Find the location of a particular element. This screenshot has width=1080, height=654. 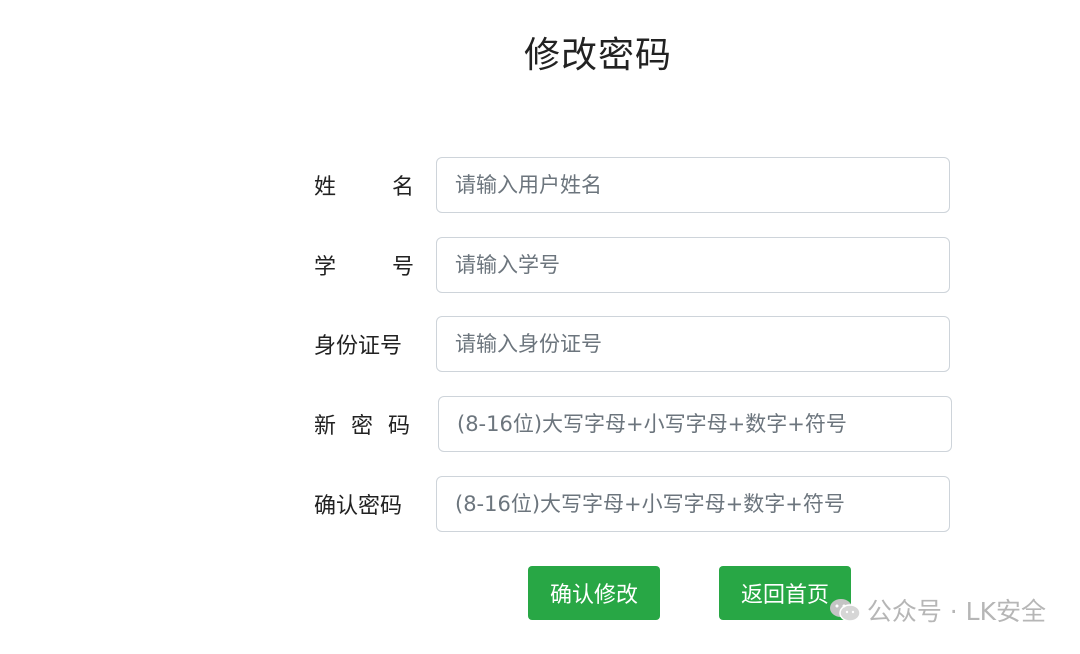

confirm-password-input is located at coordinates (693, 504).